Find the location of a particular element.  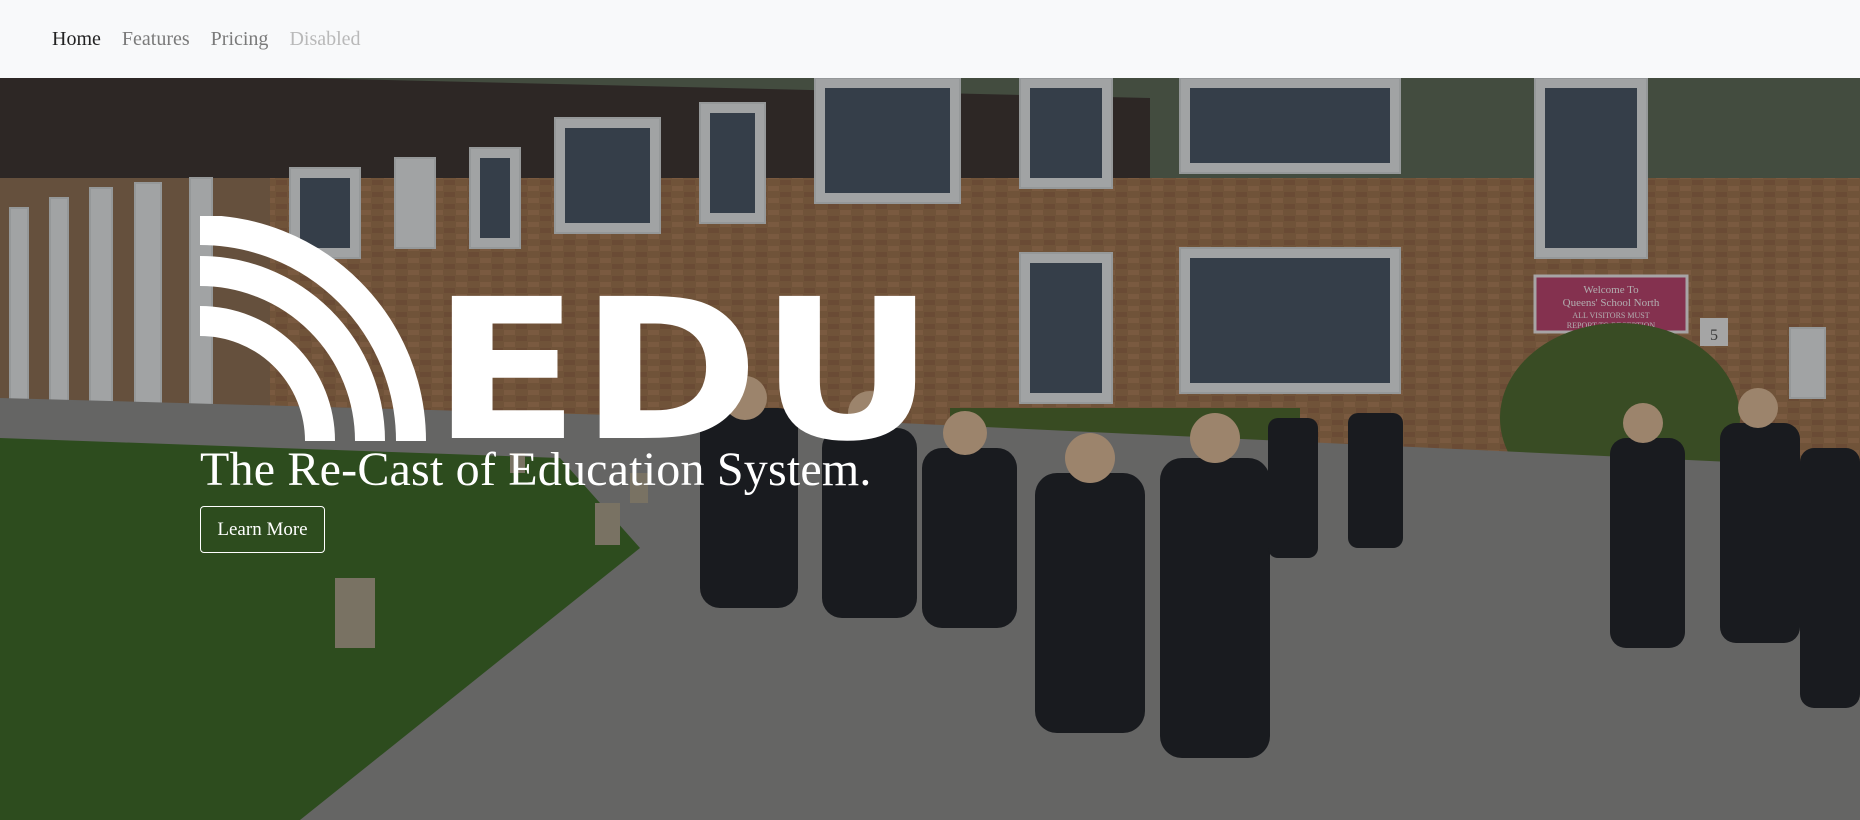

nav-link-home: Home is located at coordinates (76, 39).